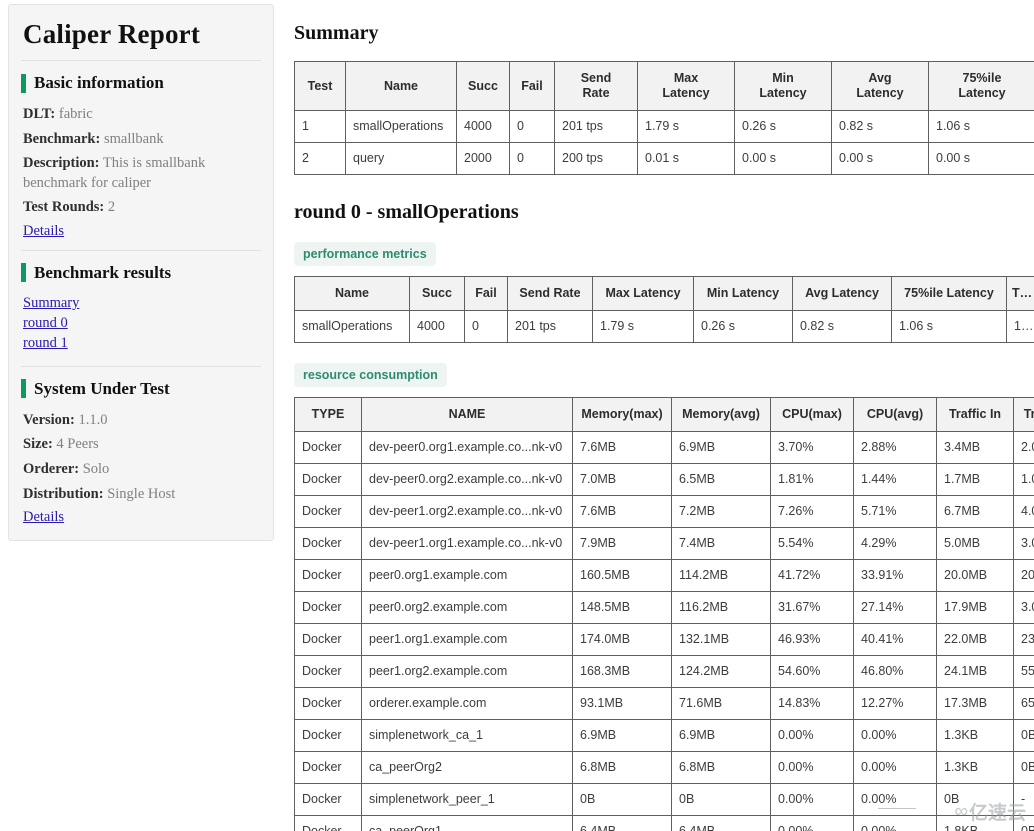  What do you see at coordinates (141, 366) in the screenshot?
I see `divider` at bounding box center [141, 366].